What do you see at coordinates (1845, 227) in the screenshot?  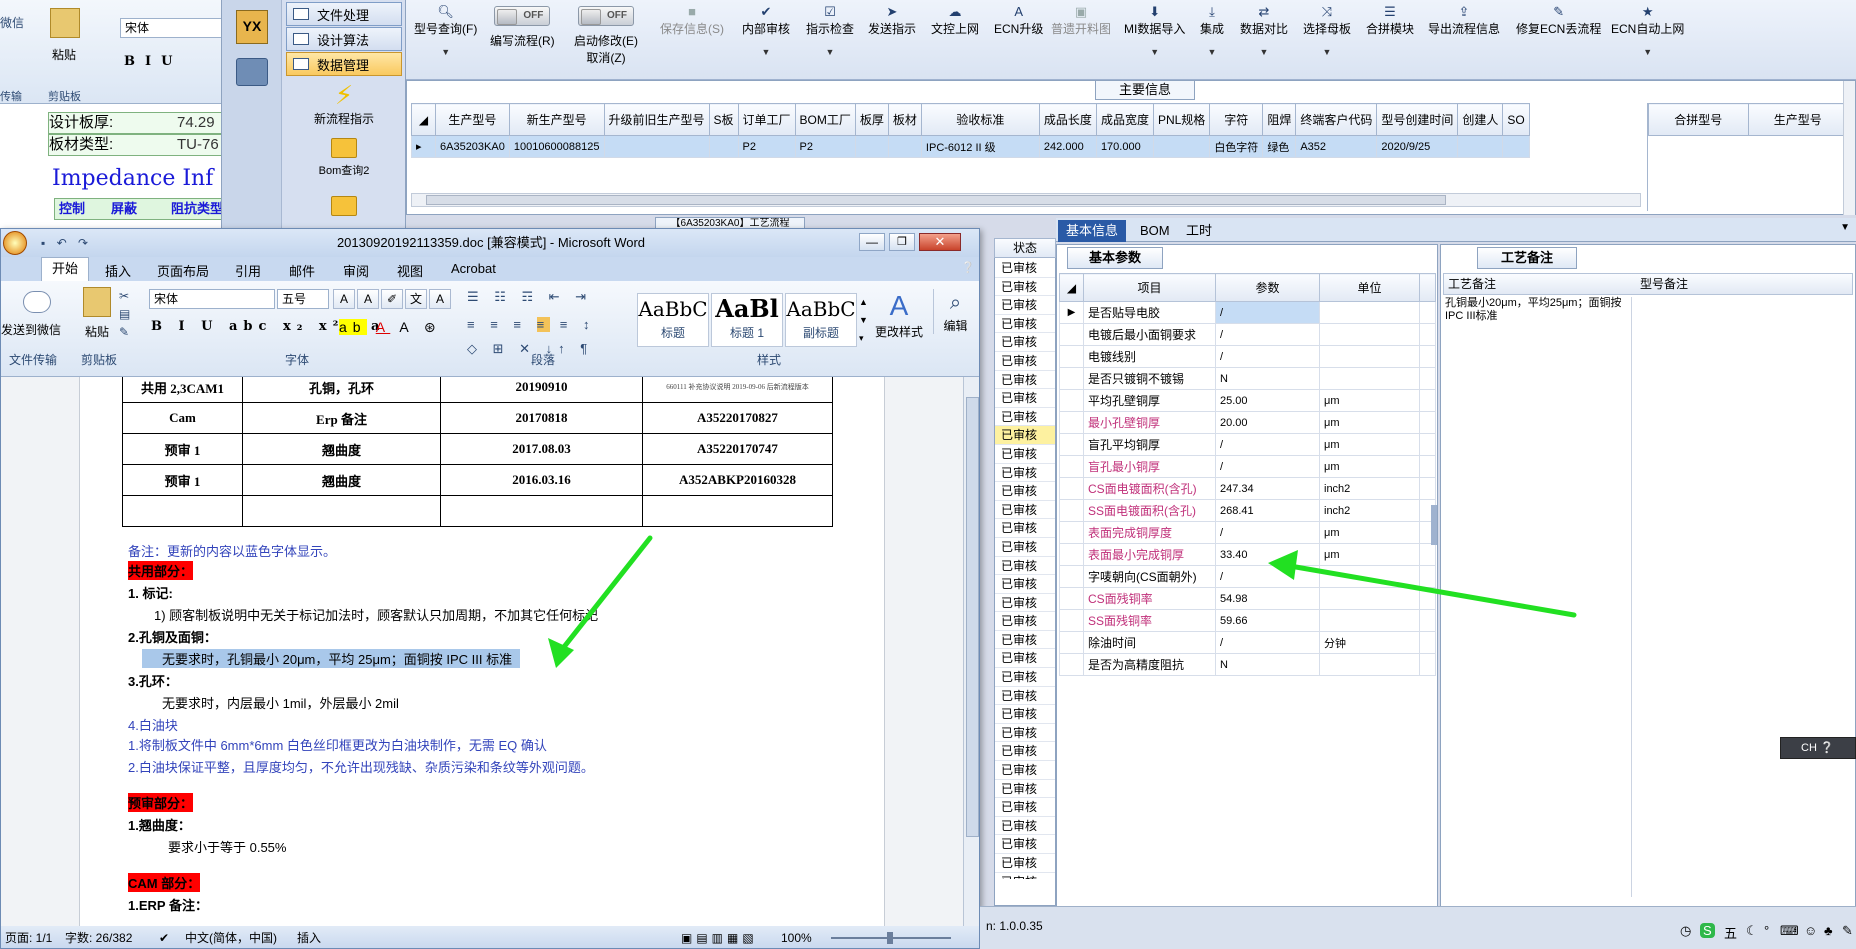 I see `chevron-down-icon: ▼` at bounding box center [1845, 227].